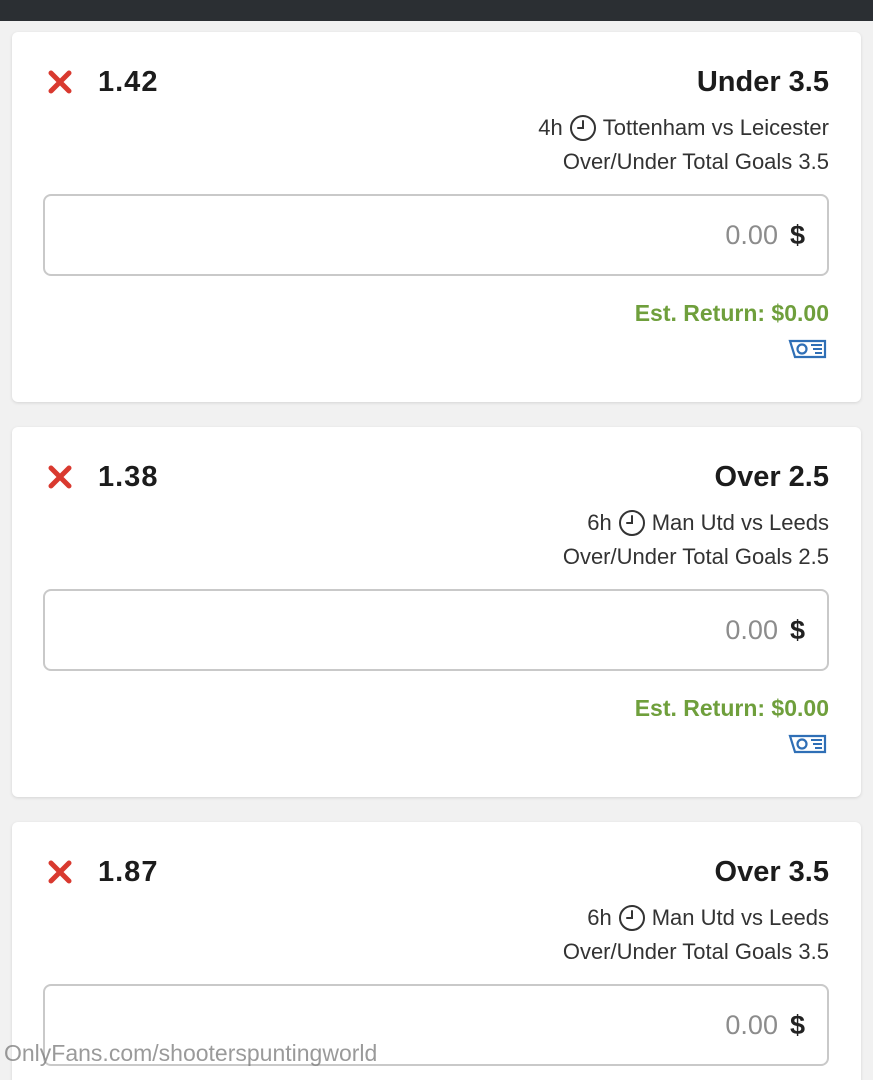 This screenshot has height=1080, width=873. What do you see at coordinates (550, 127) in the screenshot?
I see `start-time: 4h` at bounding box center [550, 127].